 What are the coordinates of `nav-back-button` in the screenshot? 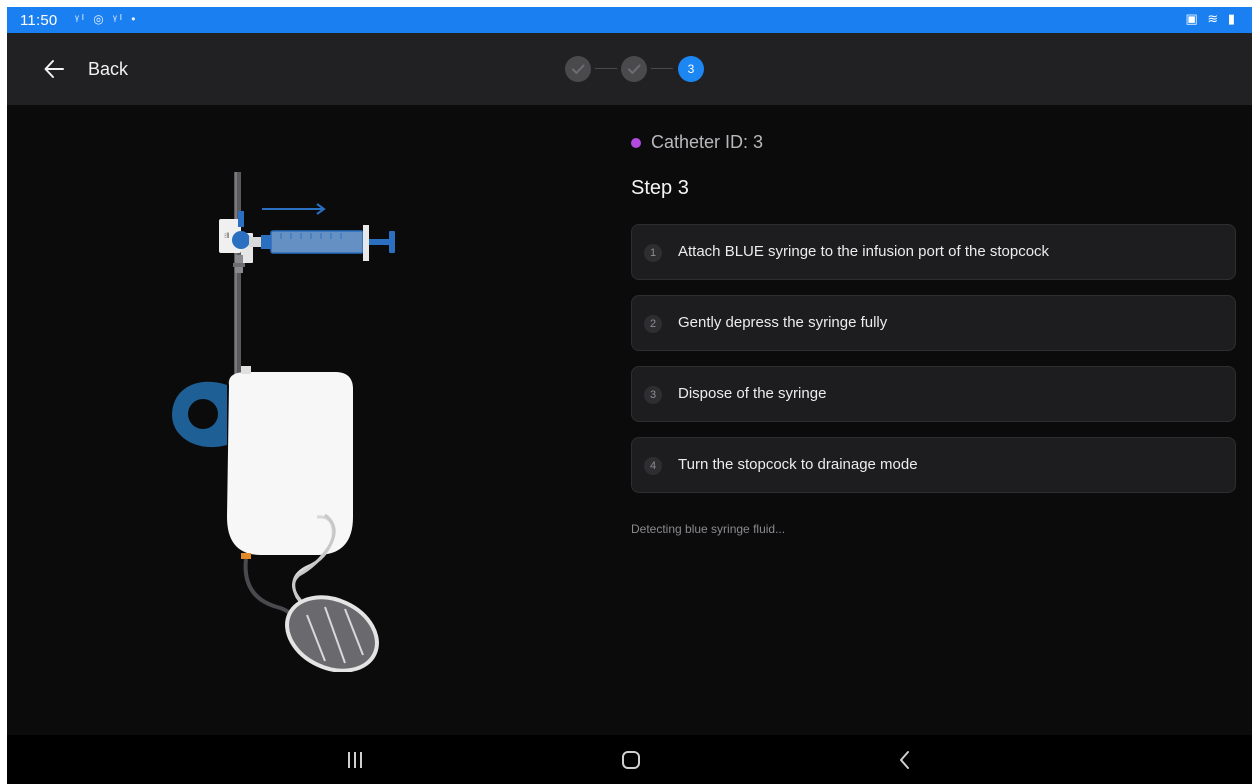 It's located at (905, 760).